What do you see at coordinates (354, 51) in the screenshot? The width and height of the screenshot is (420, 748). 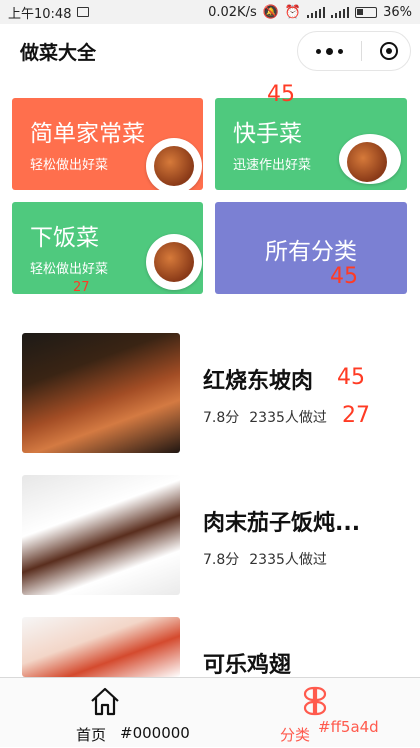 I see `mini-program-capsule` at bounding box center [354, 51].